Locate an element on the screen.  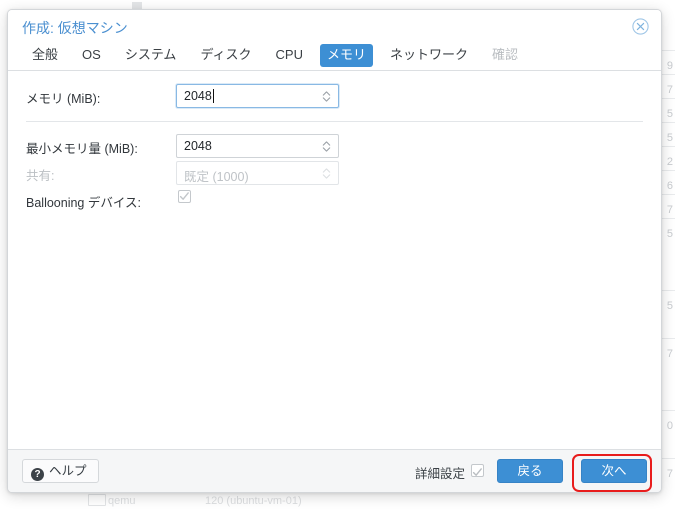
tab-4: CPU is located at coordinates (289, 55).